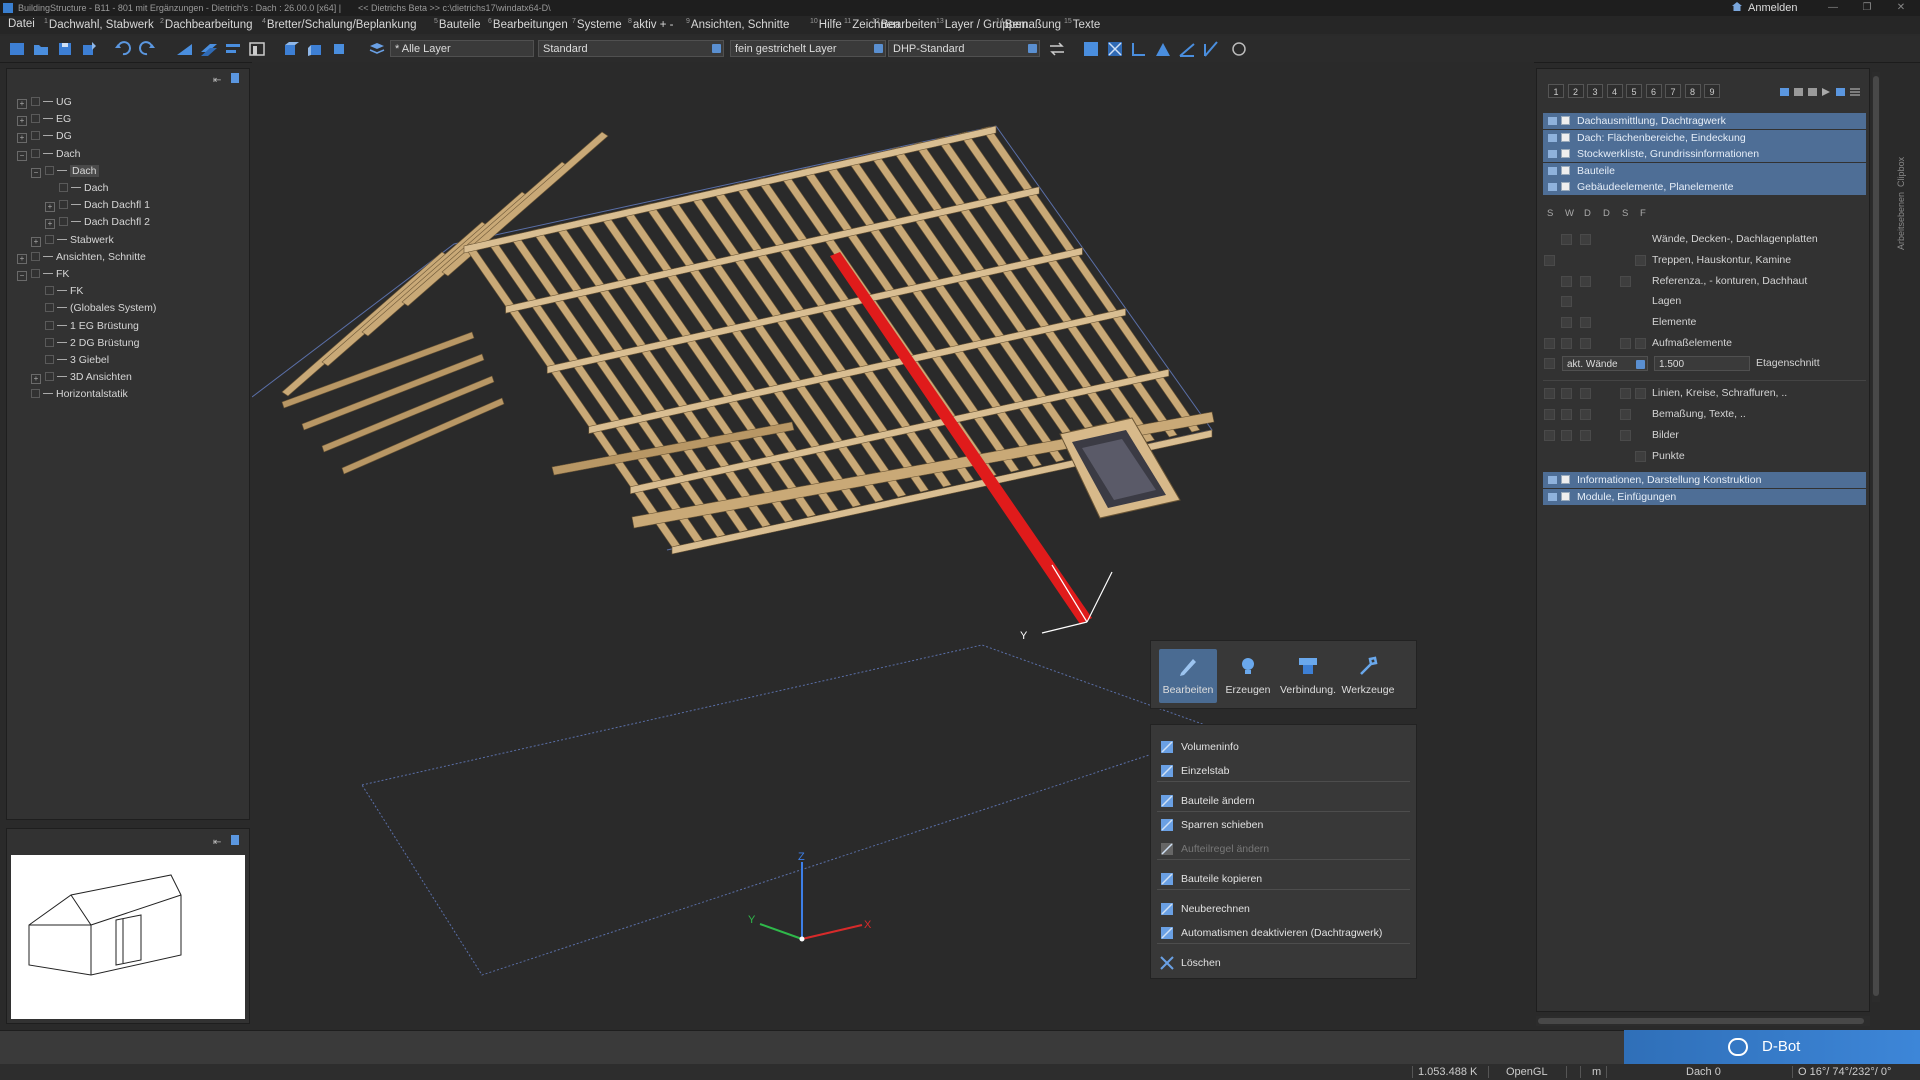  What do you see at coordinates (81, 377) in the screenshot?
I see `tree-item: +3D Ansichten` at bounding box center [81, 377].